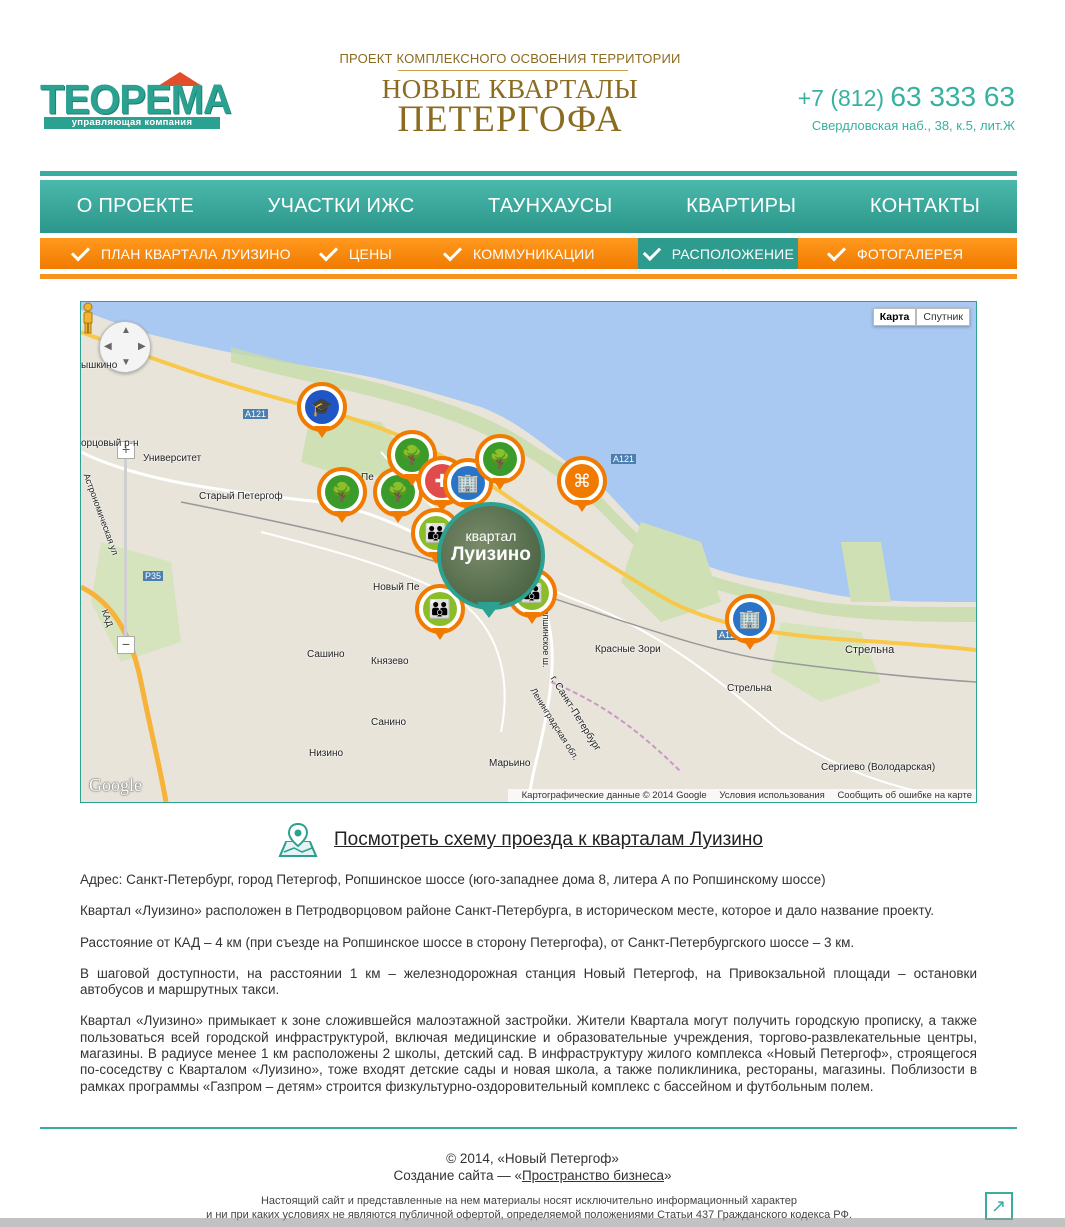 The image size is (1065, 1227). I want to click on road-shield: P35, so click(153, 576).